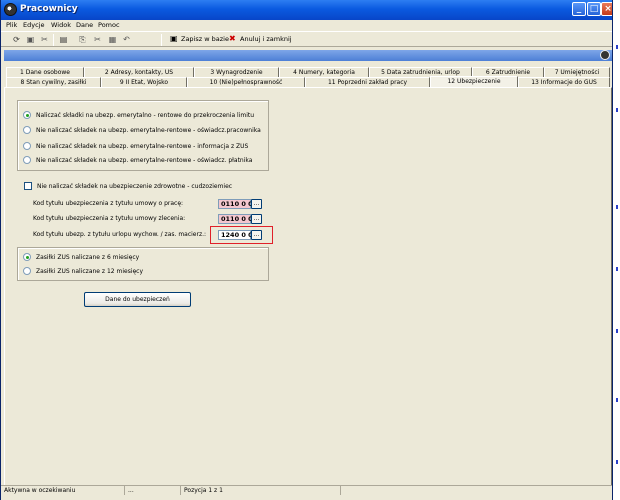  What do you see at coordinates (45, 72) in the screenshot?
I see `tab-dane-osobowe: 1 Dane osobowe` at bounding box center [45, 72].